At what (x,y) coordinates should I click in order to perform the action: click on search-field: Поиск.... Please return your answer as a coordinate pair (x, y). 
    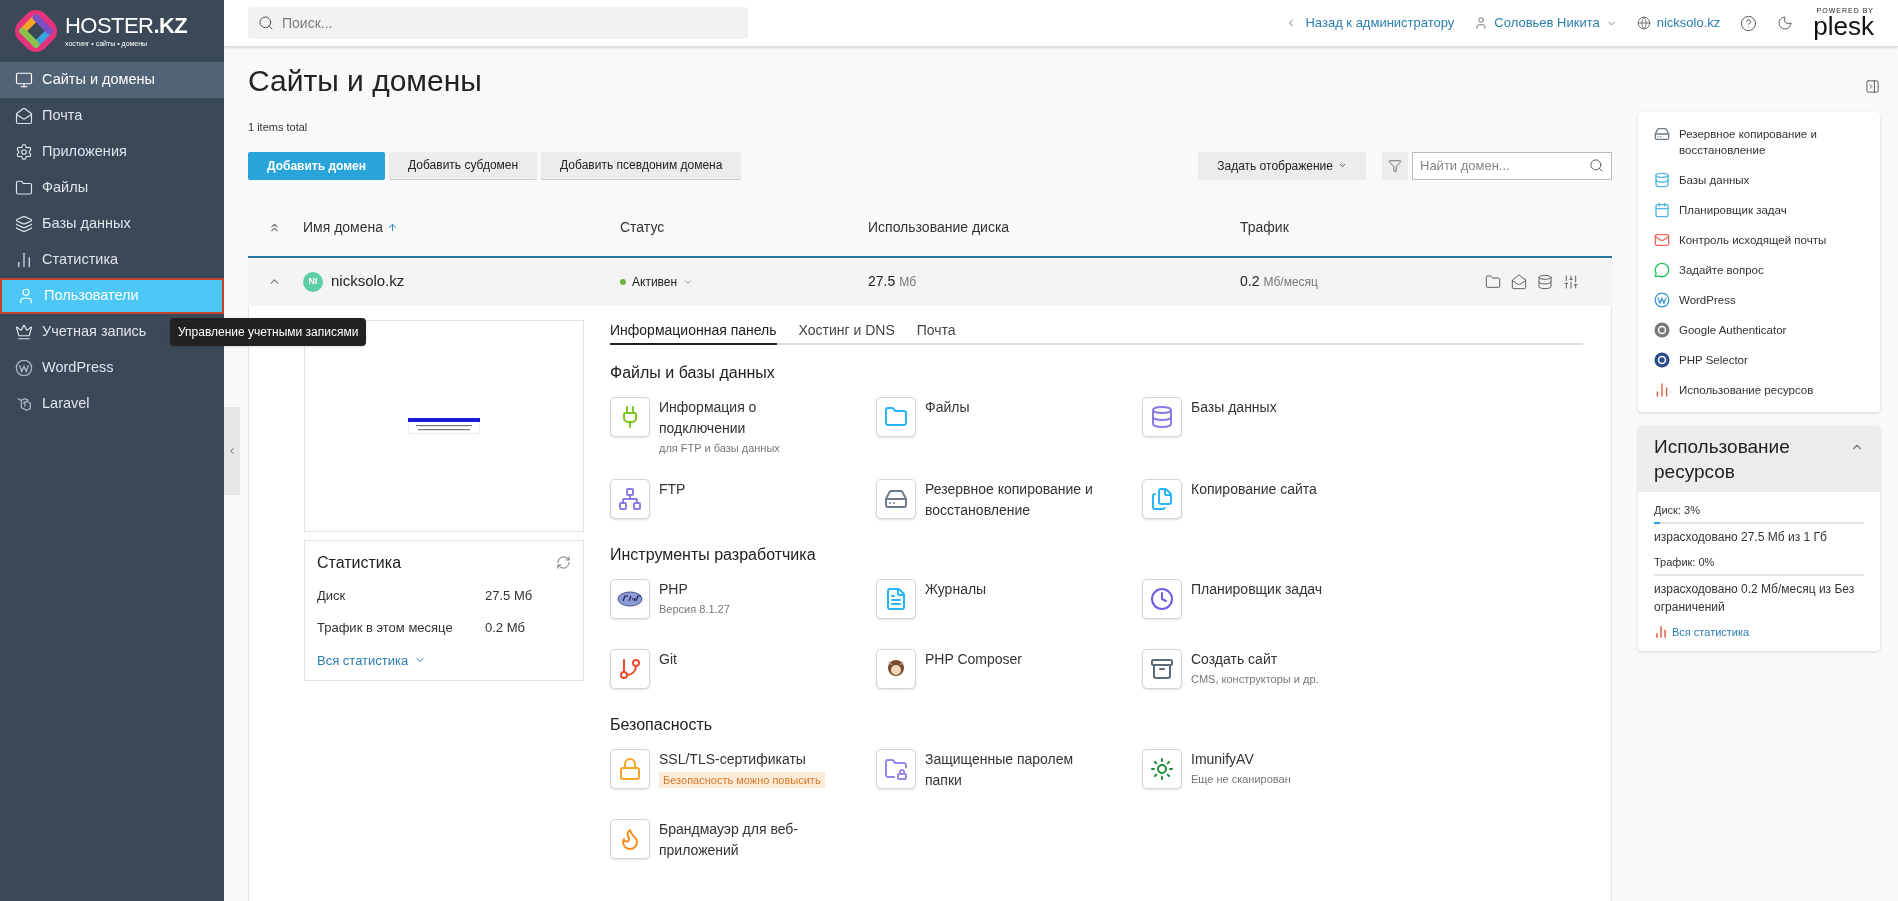
    Looking at the image, I should click on (510, 23).